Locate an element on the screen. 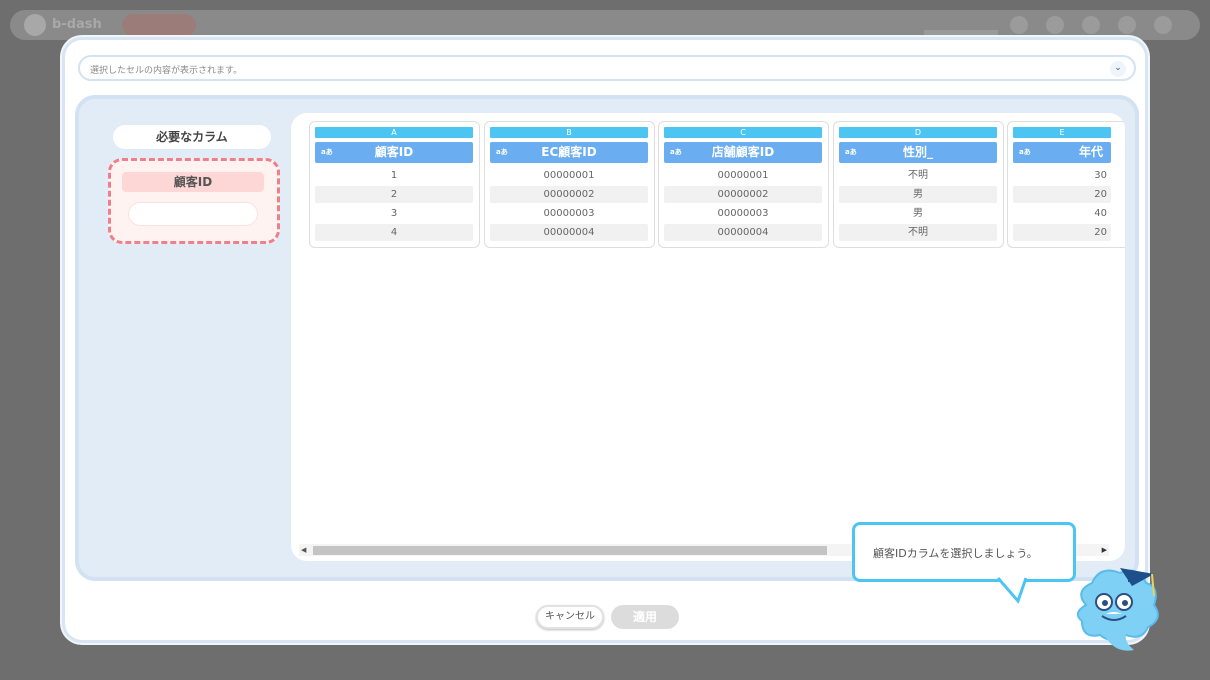 This screenshot has width=1210, height=680. app-logo-icon is located at coordinates (35, 25).